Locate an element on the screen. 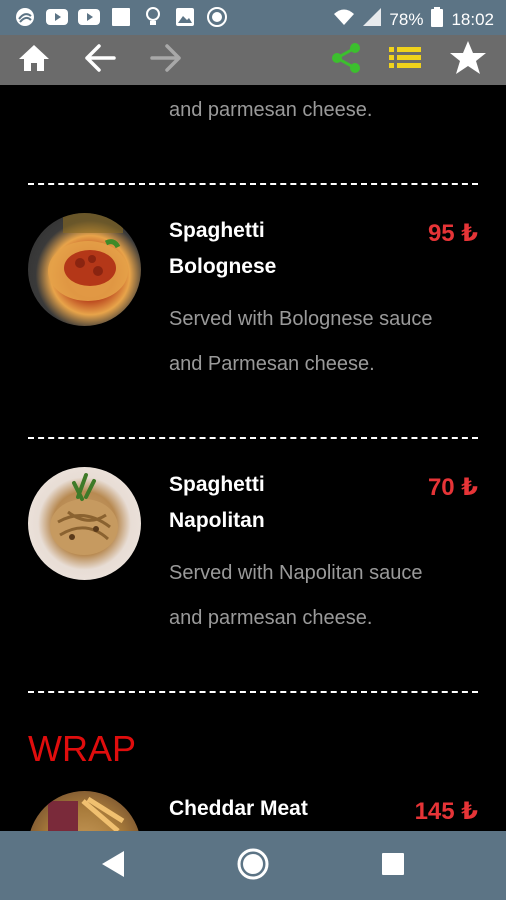 The image size is (506, 900). wifi-icon is located at coordinates (344, 19).